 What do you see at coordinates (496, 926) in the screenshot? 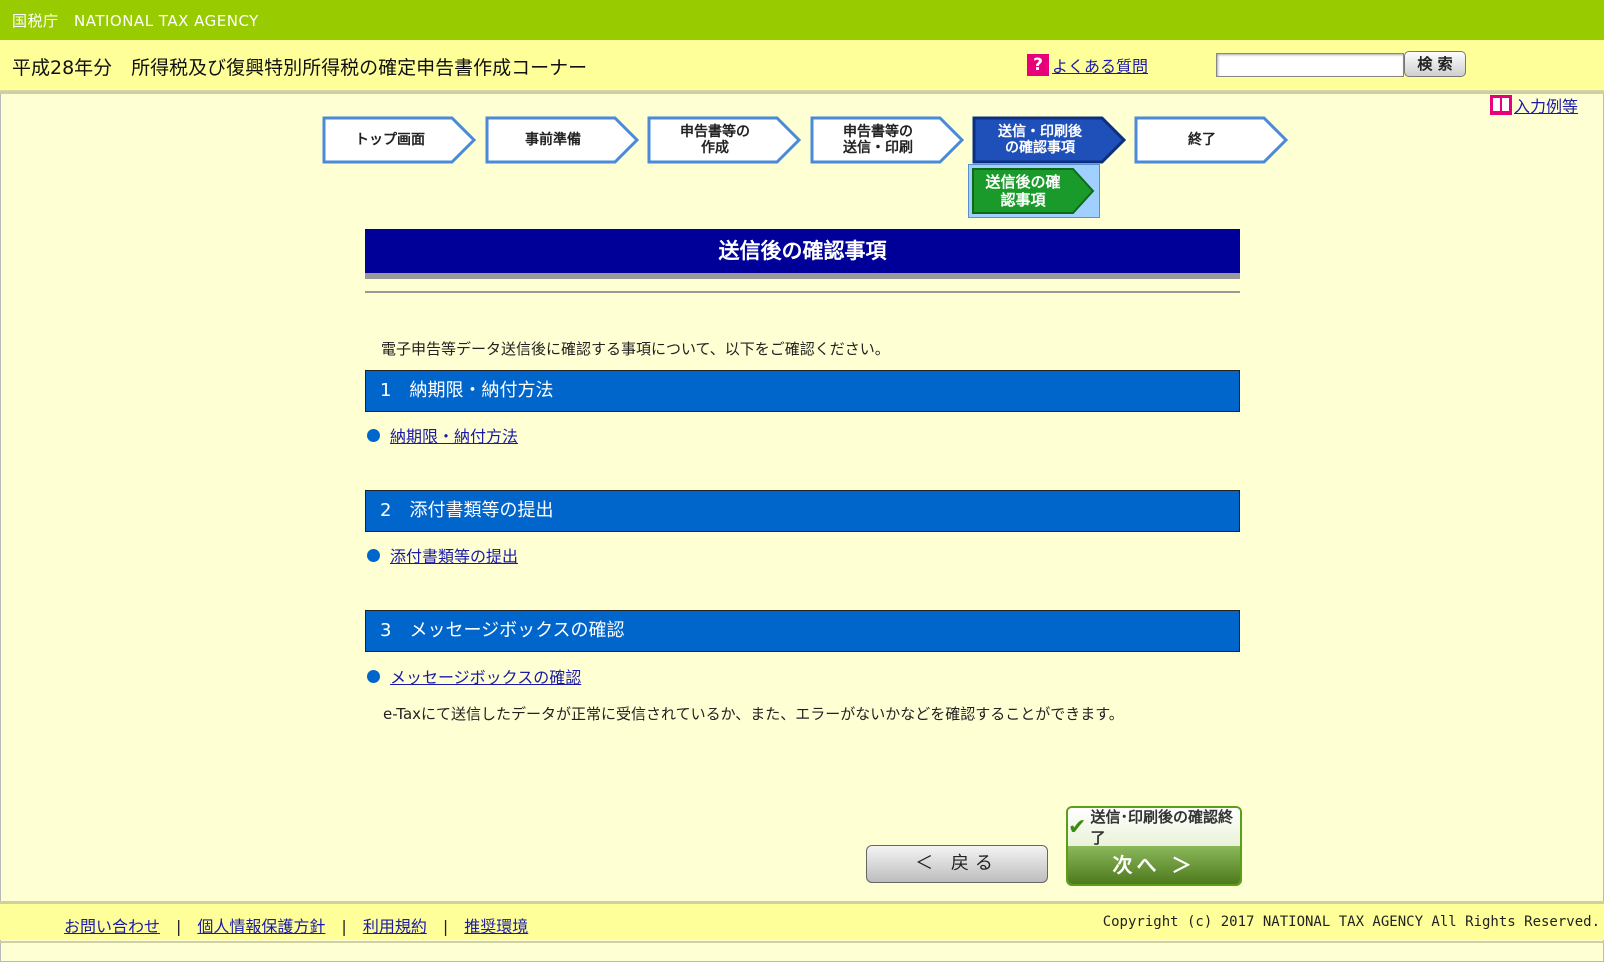
I see `environment-link: 推奨環境` at bounding box center [496, 926].